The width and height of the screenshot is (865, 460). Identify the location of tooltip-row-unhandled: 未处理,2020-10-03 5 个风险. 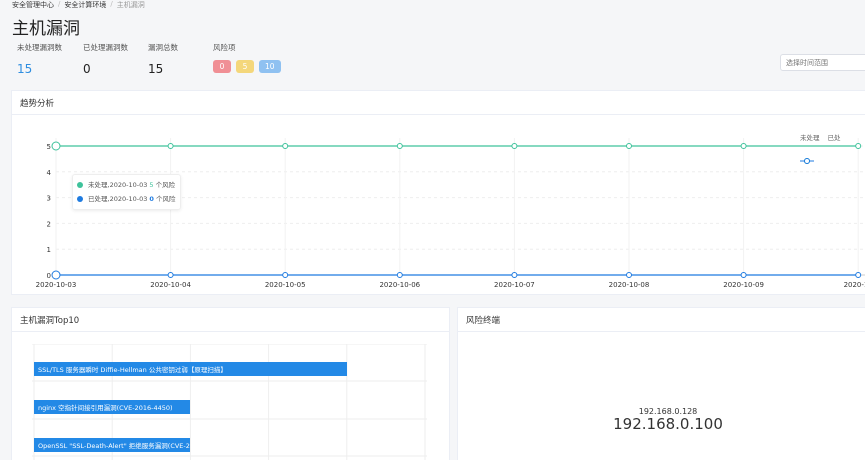
(126, 185).